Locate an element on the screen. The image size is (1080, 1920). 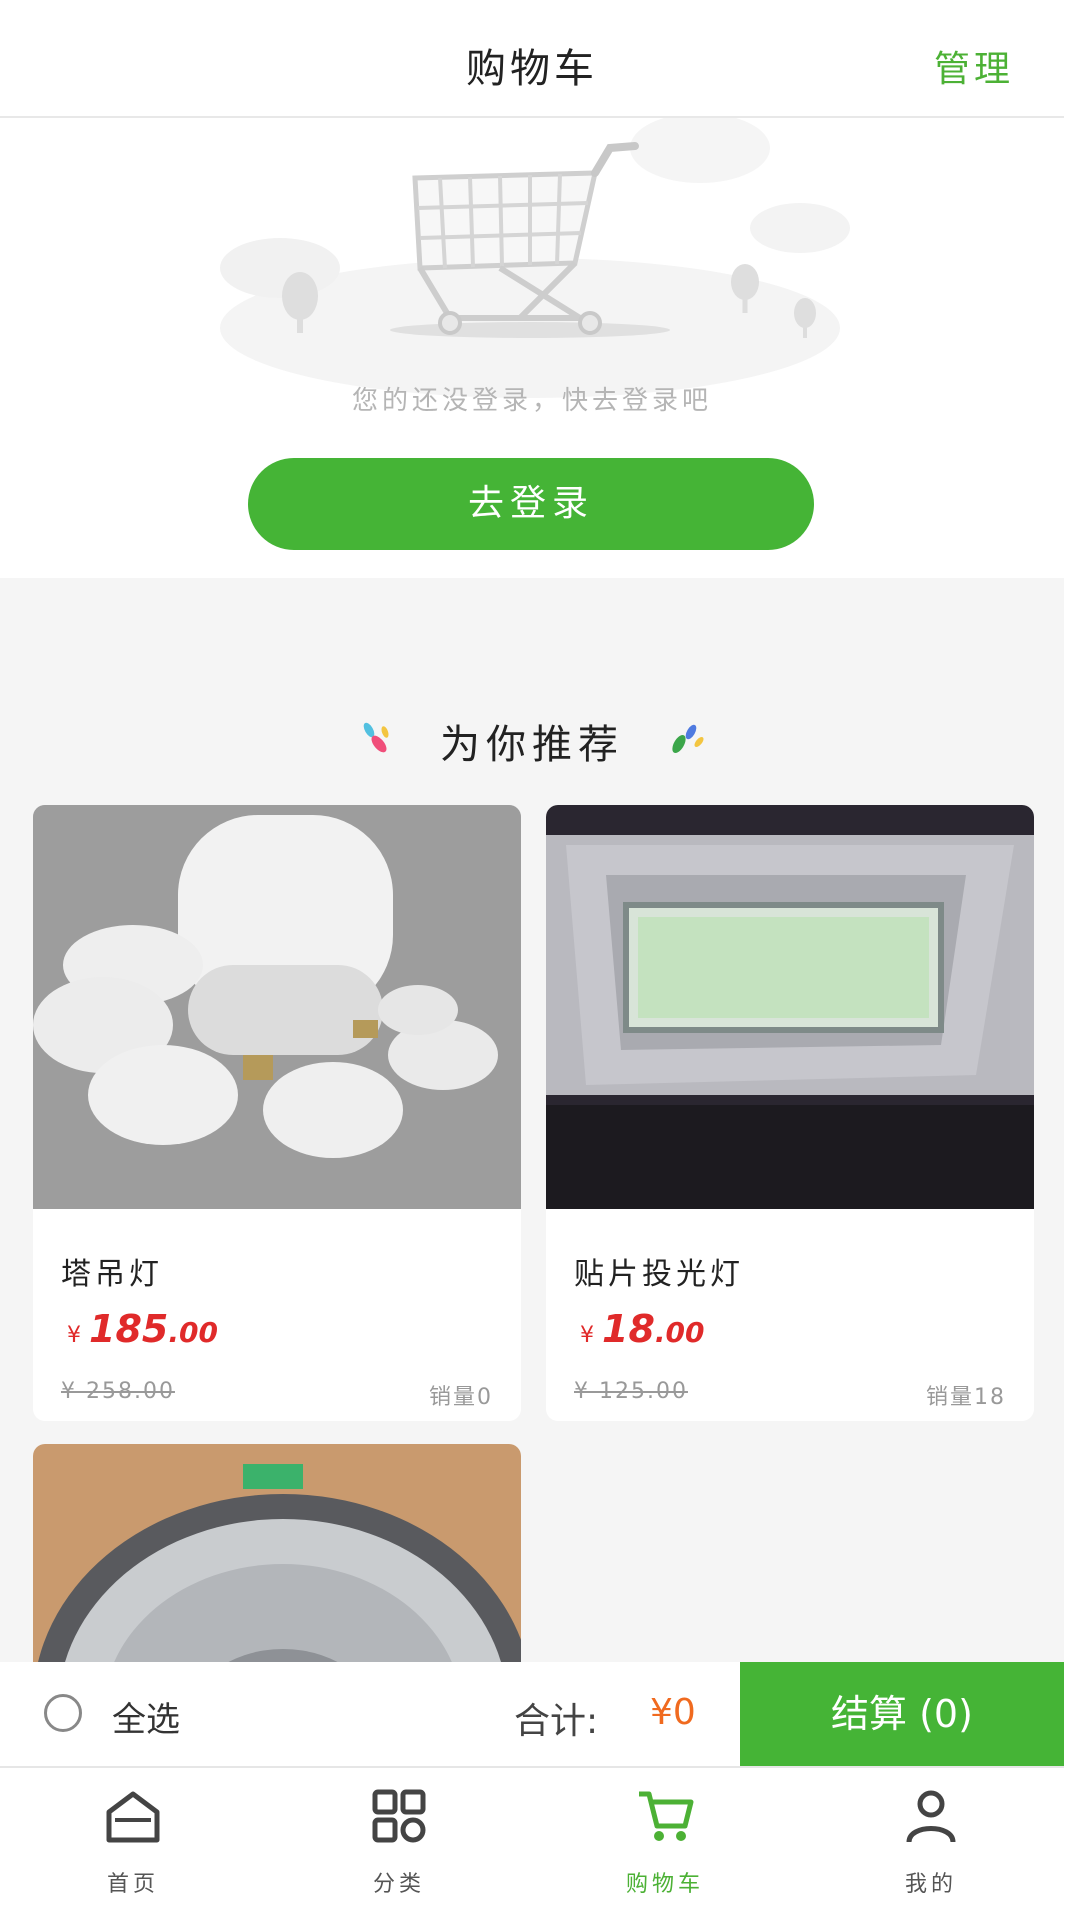
home-icon is located at coordinates (133, 1817).